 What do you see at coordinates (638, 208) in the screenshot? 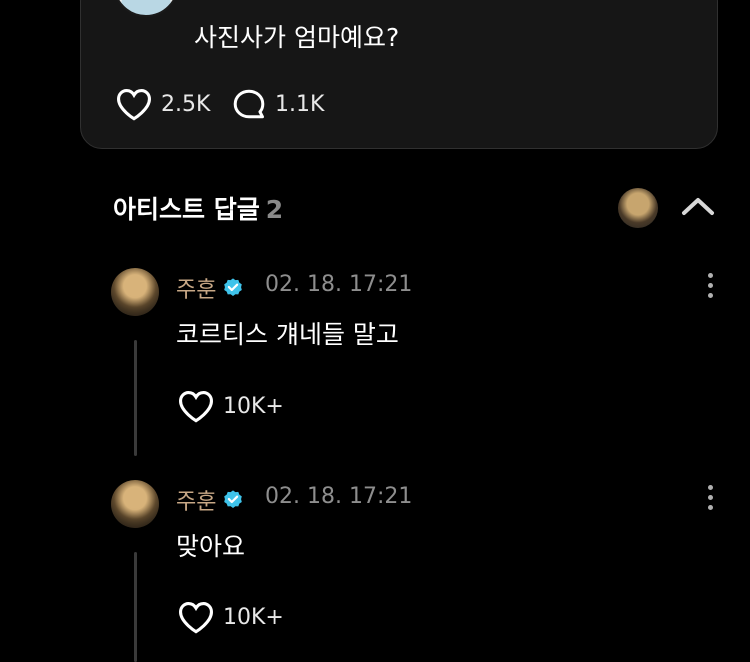
I see `artist-avatar` at bounding box center [638, 208].